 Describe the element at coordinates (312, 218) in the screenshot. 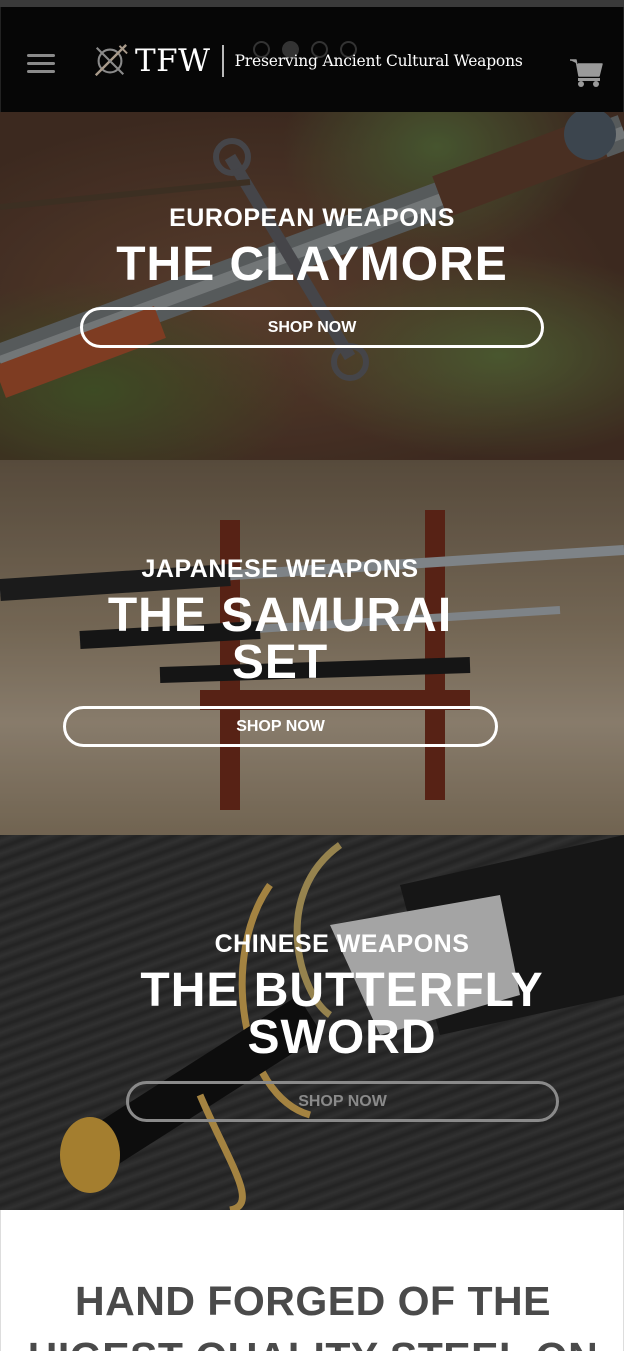

I see `slide-subtitle: EUROPEAN WEAPONS` at that location.